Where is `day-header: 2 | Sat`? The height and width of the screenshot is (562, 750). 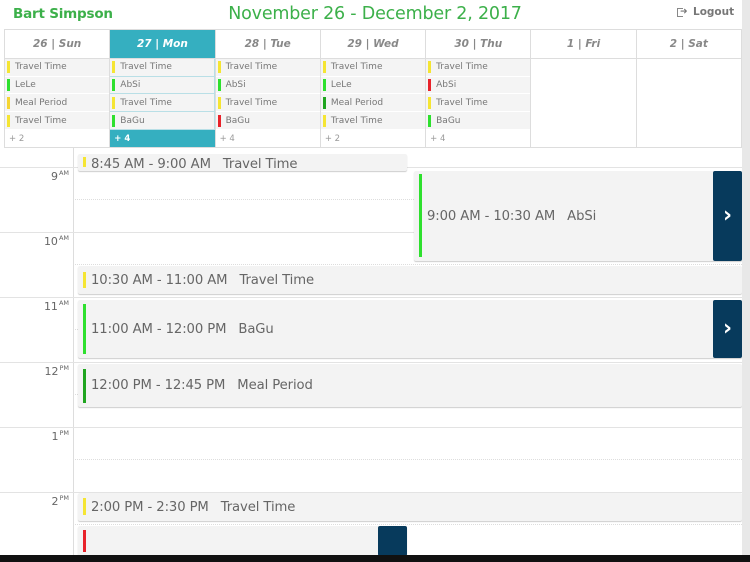
day-header: 2 | Sat is located at coordinates (688, 44).